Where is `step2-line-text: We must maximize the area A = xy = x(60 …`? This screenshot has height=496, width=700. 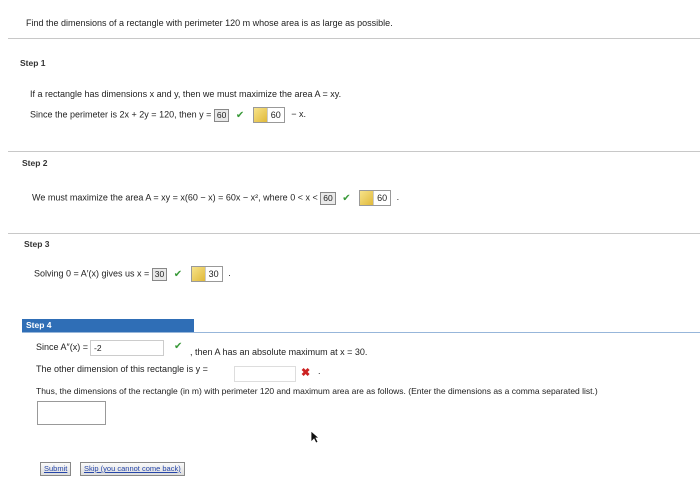 step2-line-text: We must maximize the area A = xy = x(60 … is located at coordinates (175, 197).